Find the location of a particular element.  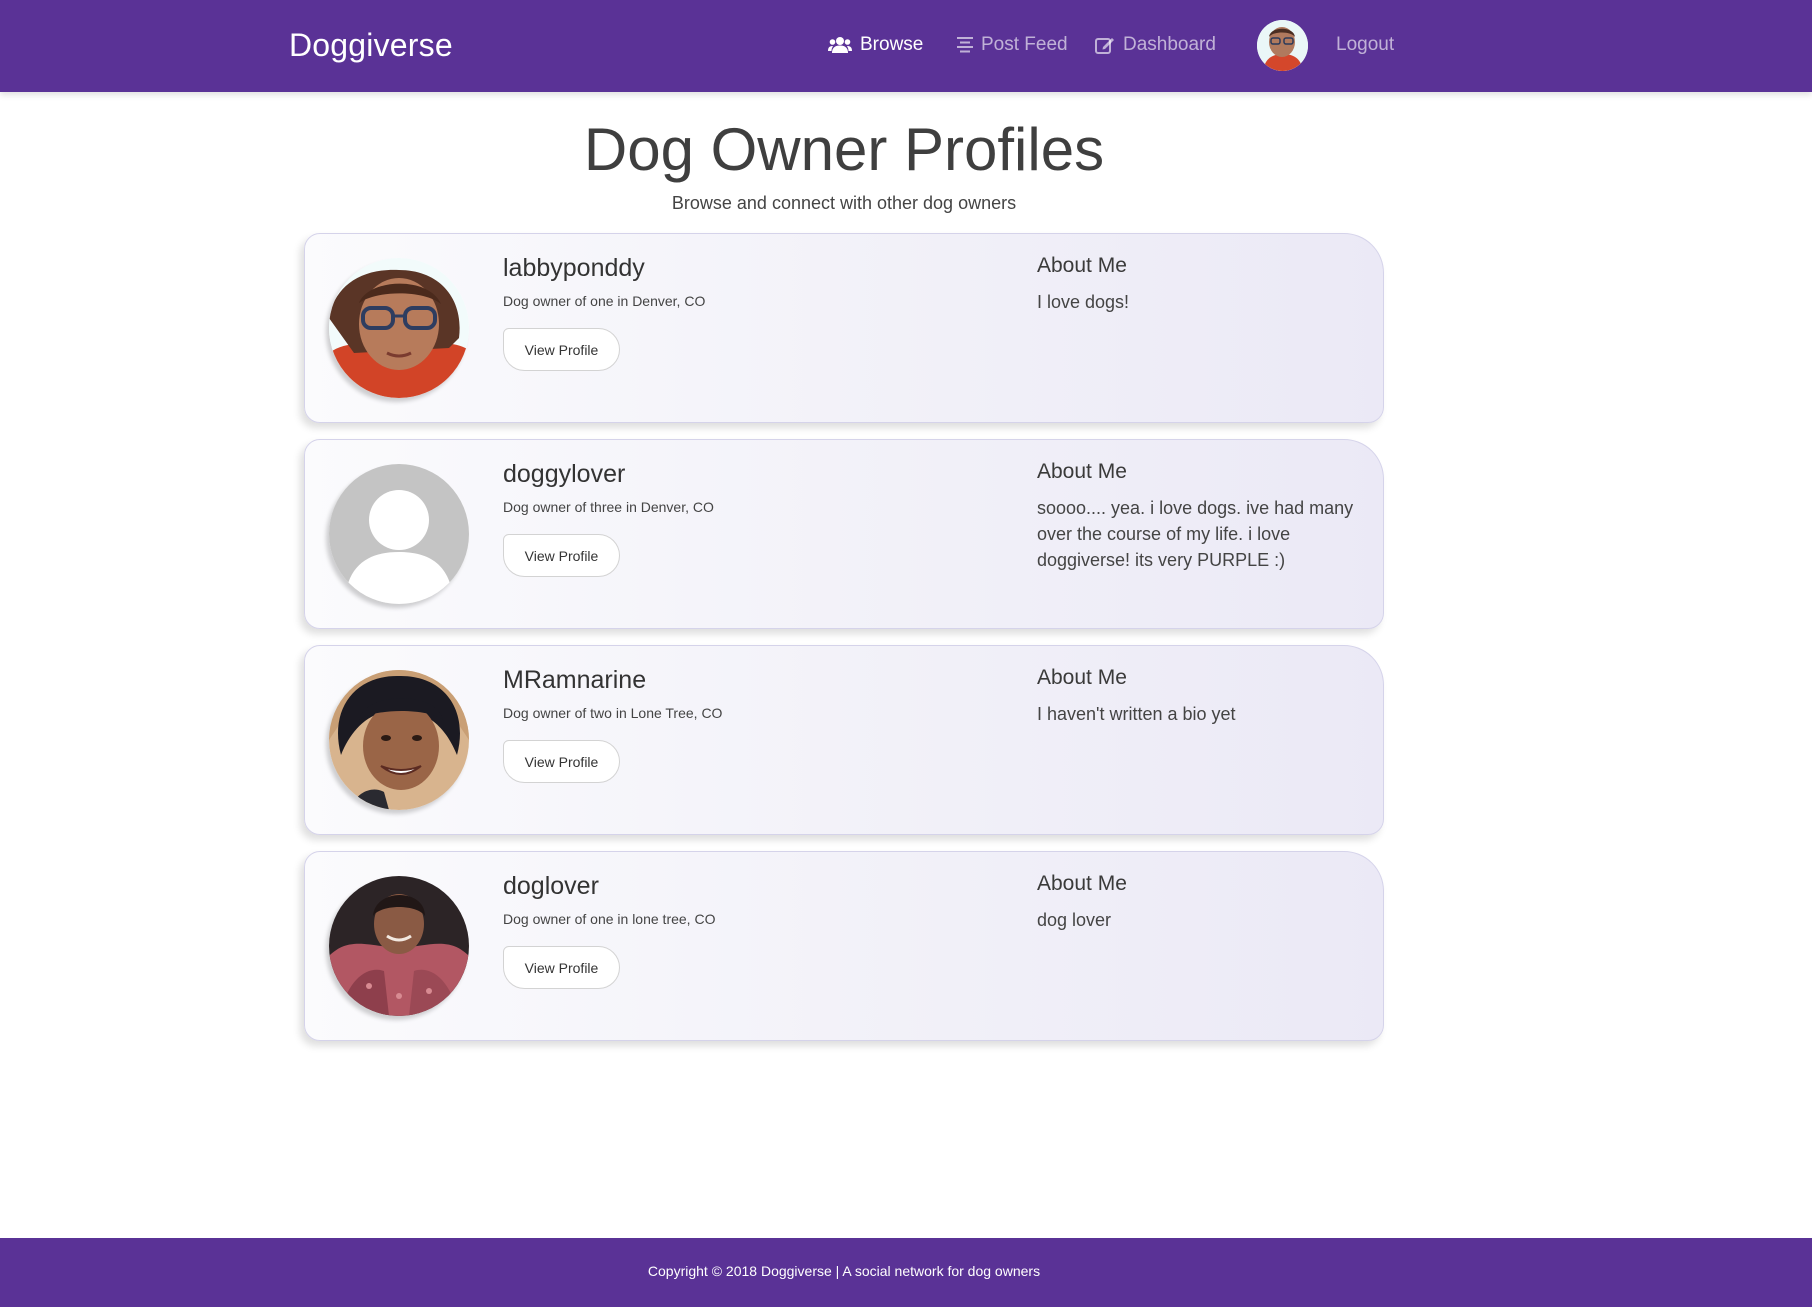

nav-dashboard: Dashboard is located at coordinates (1155, 45).